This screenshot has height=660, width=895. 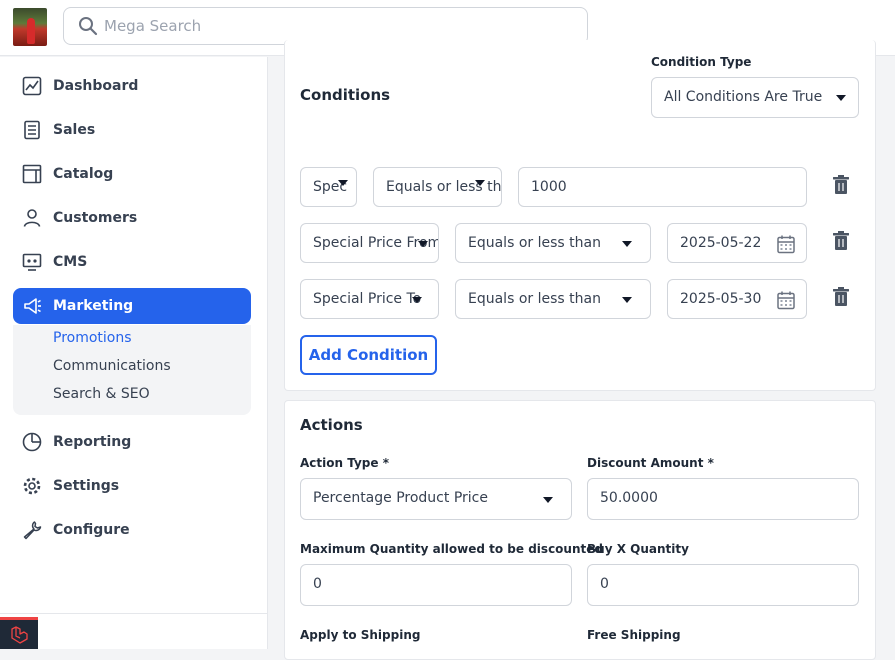 I want to click on sidebar-item-reporting: Reporting, so click(x=132, y=442).